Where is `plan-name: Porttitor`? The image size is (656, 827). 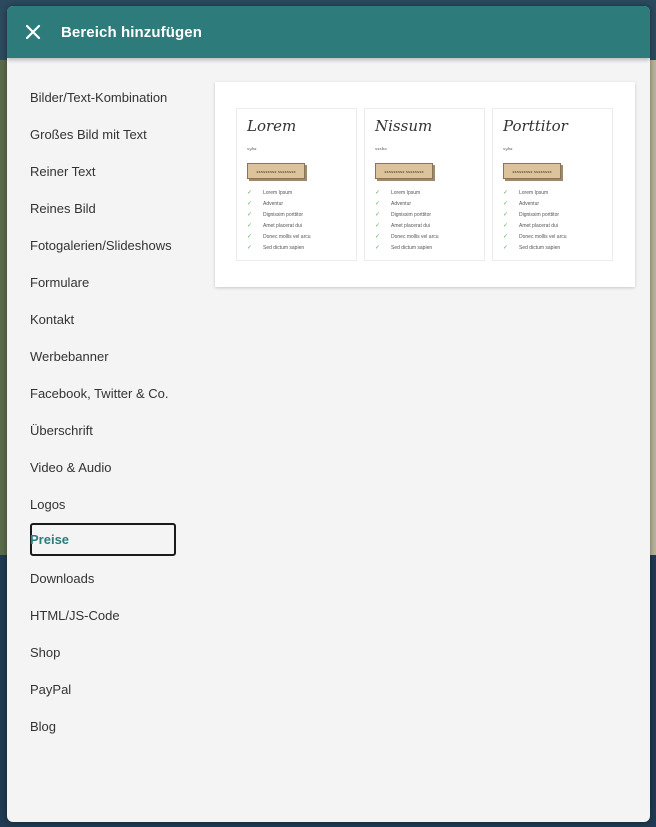 plan-name: Porttitor is located at coordinates (535, 126).